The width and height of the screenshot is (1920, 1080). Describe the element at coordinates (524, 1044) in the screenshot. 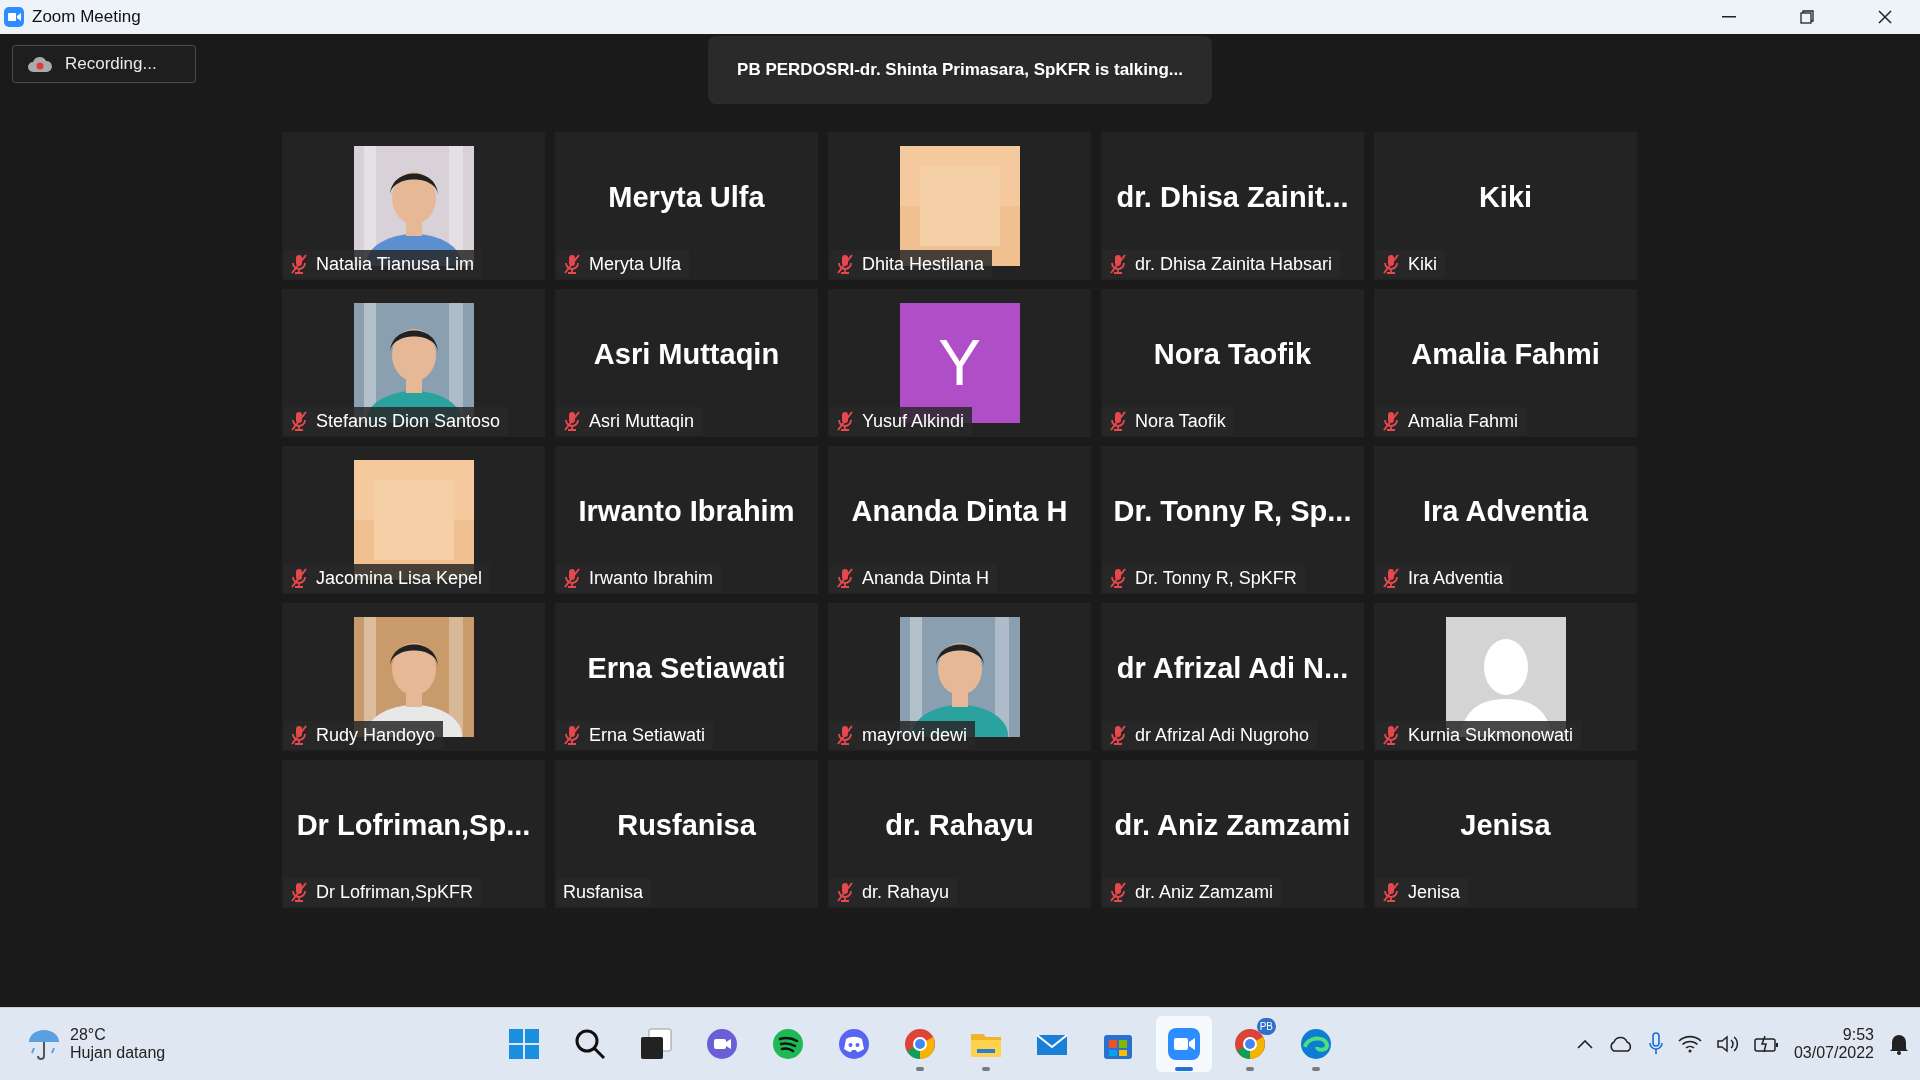

I see `windows-logo-icon` at that location.